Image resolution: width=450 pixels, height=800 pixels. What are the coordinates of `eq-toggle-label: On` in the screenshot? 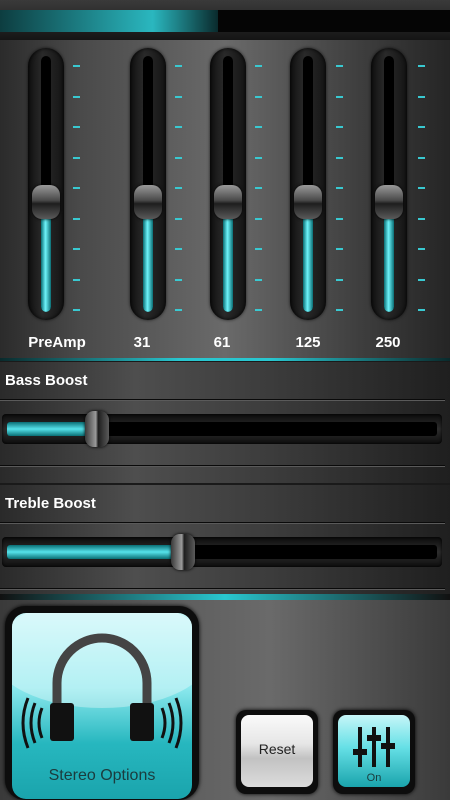 It's located at (374, 778).